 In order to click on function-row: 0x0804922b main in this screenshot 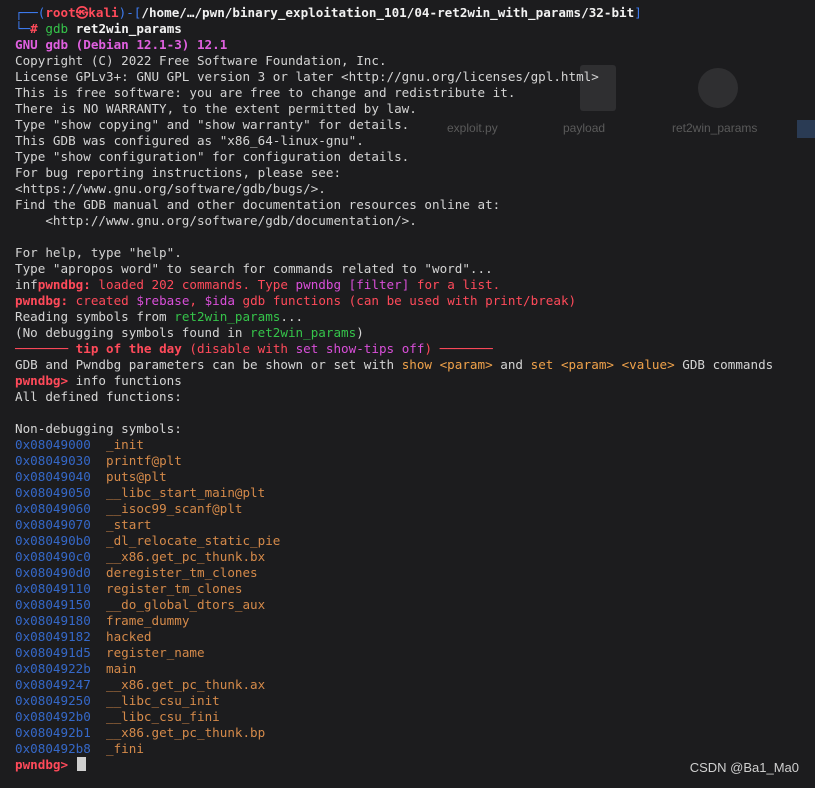, I will do `click(75, 669)`.